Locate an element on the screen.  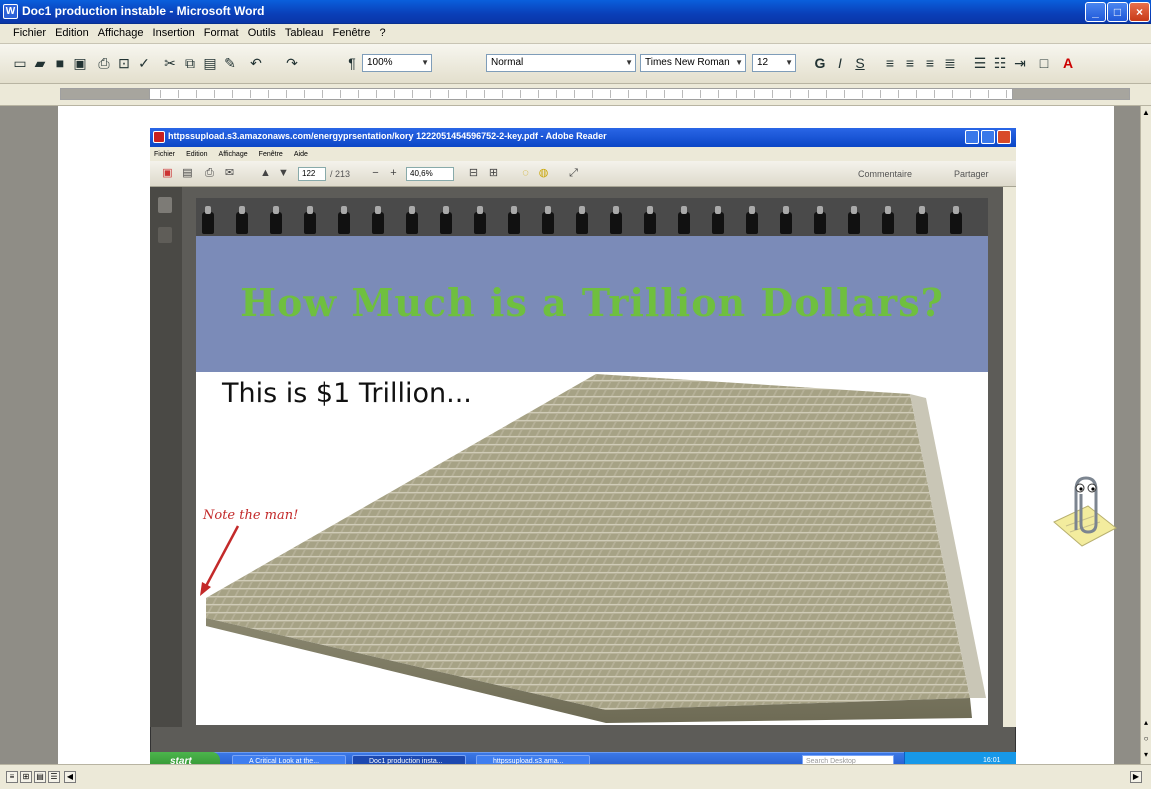
spelling-icon: ✓ is located at coordinates (144, 63).